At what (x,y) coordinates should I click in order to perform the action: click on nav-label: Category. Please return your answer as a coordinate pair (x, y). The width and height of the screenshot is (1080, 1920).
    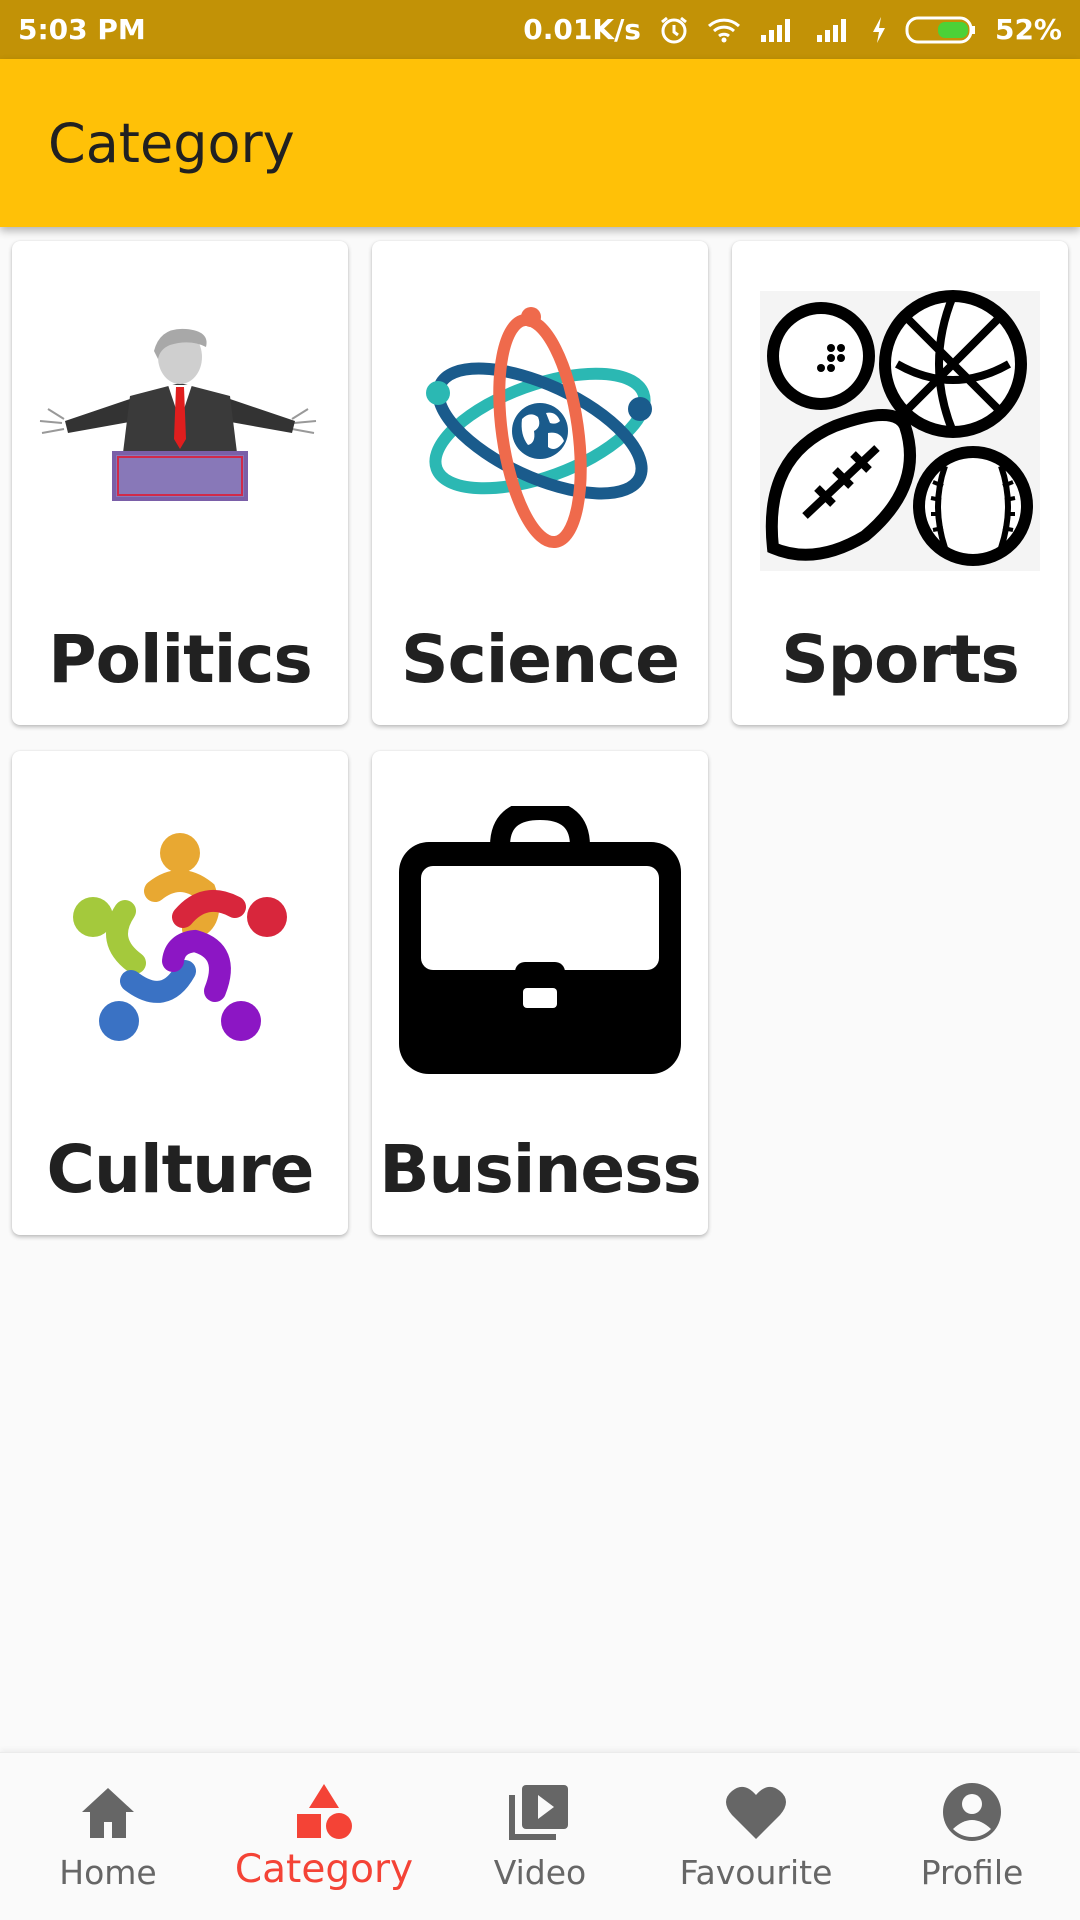
    Looking at the image, I should click on (324, 1869).